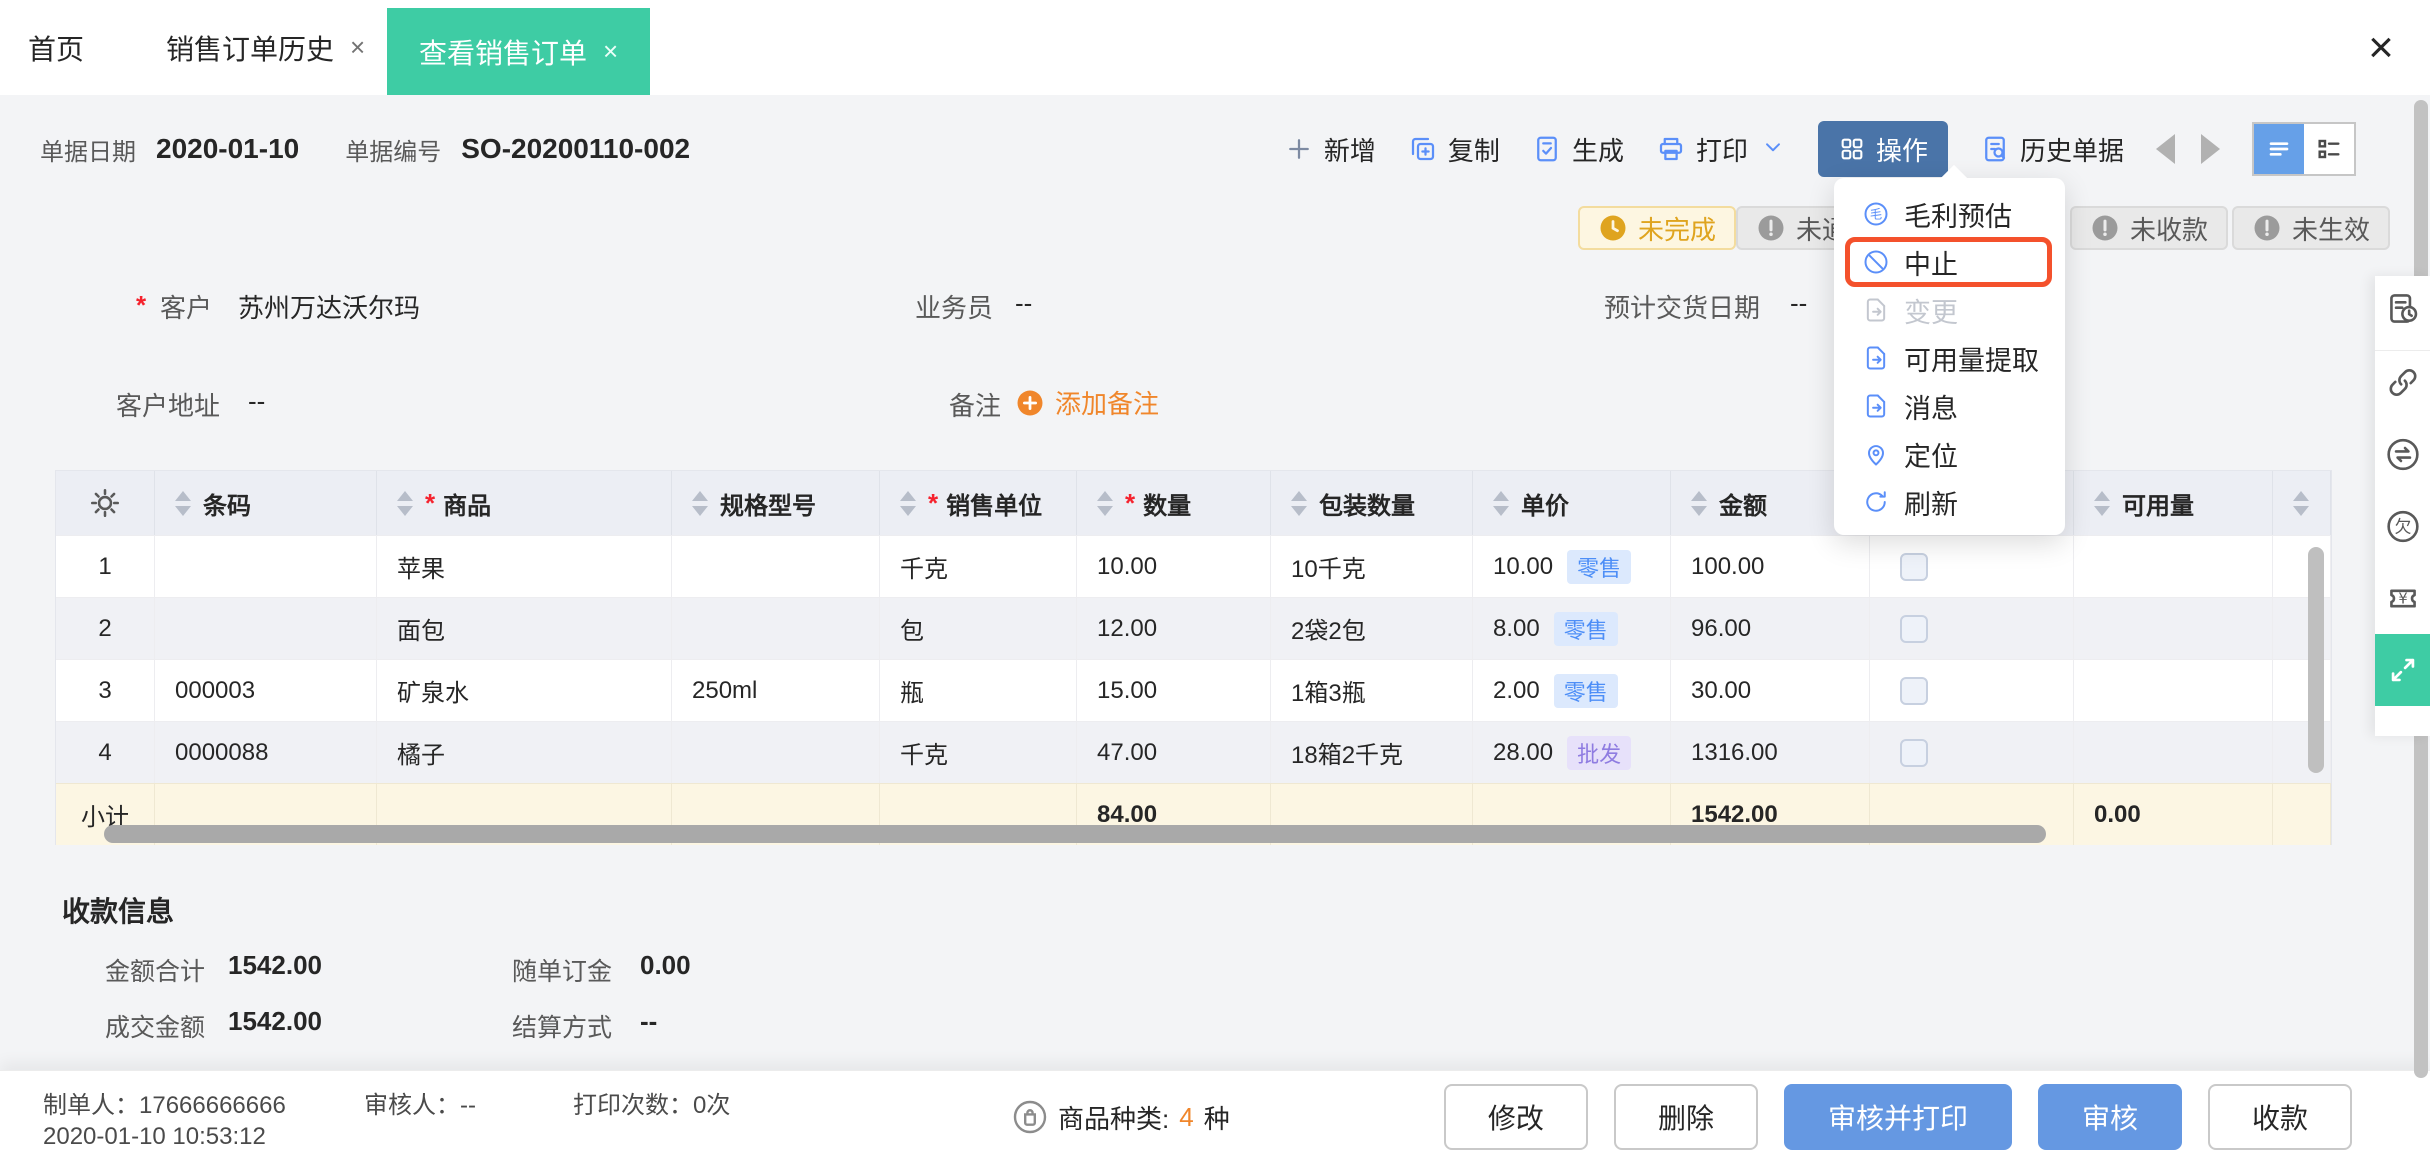  I want to click on profit-icon: 毛, so click(1876, 214).